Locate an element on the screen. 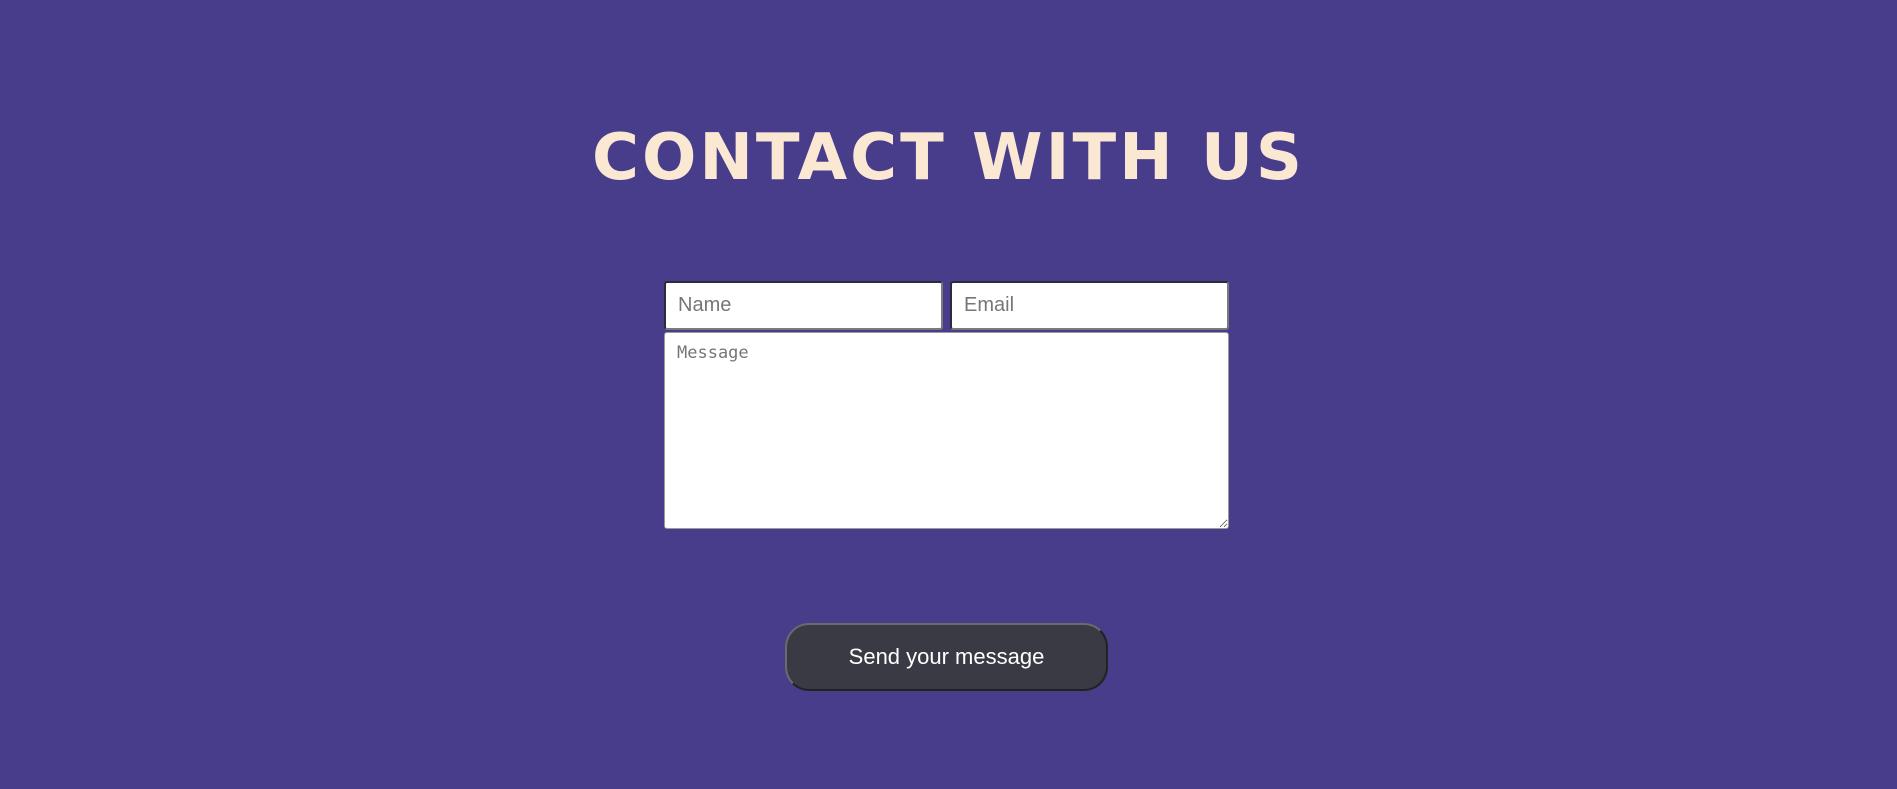 The height and width of the screenshot is (789, 1897). contact-fields-row is located at coordinates (946, 305).